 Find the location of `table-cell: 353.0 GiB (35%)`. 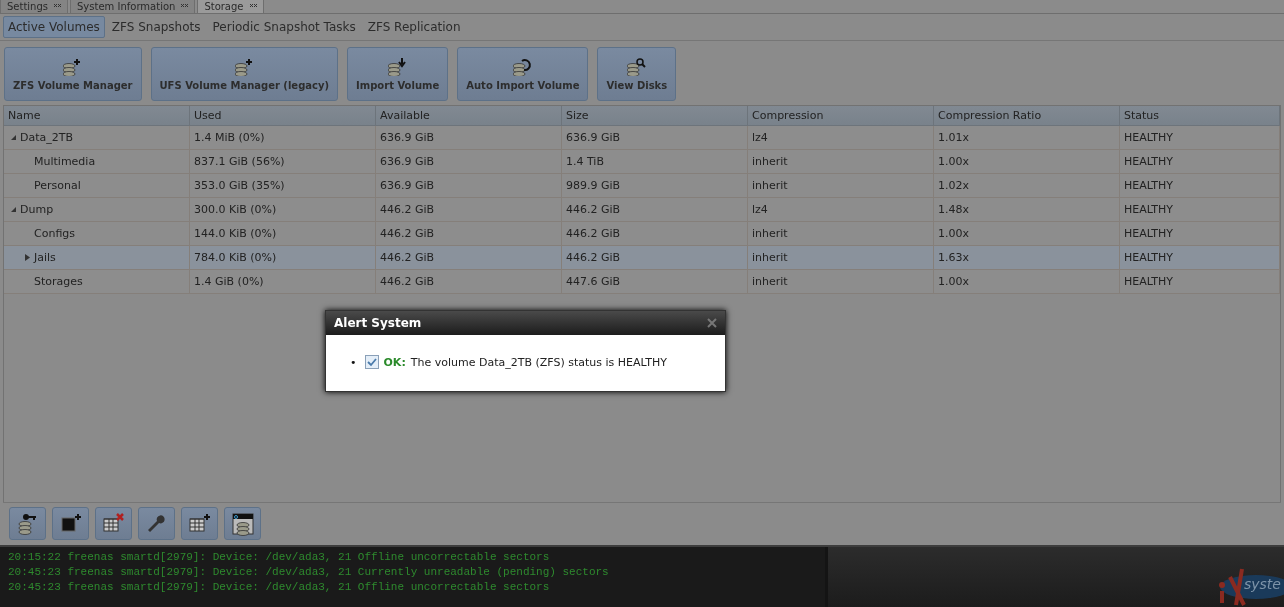

table-cell: 353.0 GiB (35%) is located at coordinates (283, 185).